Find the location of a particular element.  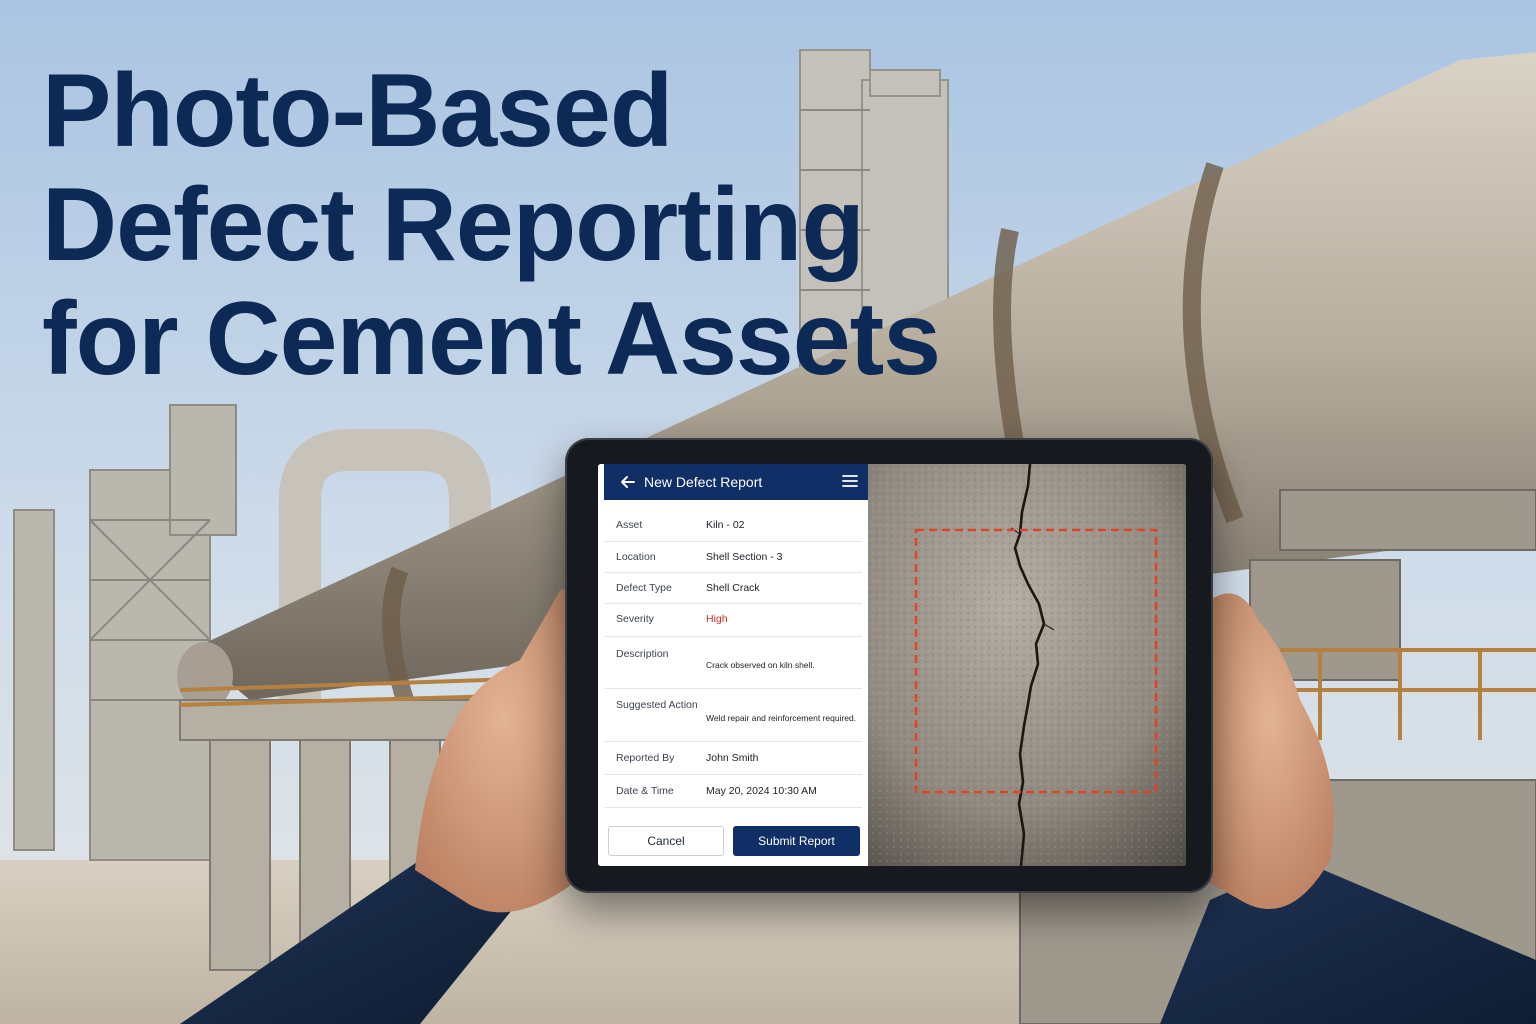

field-date-time: Date & Time May 20, 2024 10:30 AM is located at coordinates (733, 791).